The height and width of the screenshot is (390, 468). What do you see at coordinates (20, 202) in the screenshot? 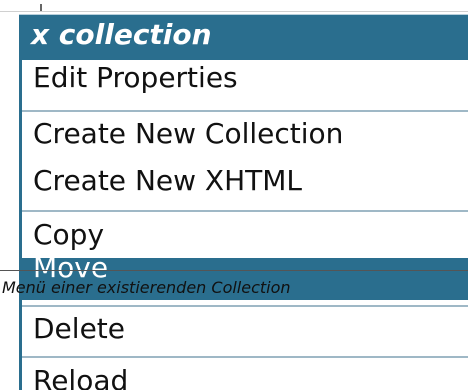
I see `menu-left-border` at bounding box center [20, 202].